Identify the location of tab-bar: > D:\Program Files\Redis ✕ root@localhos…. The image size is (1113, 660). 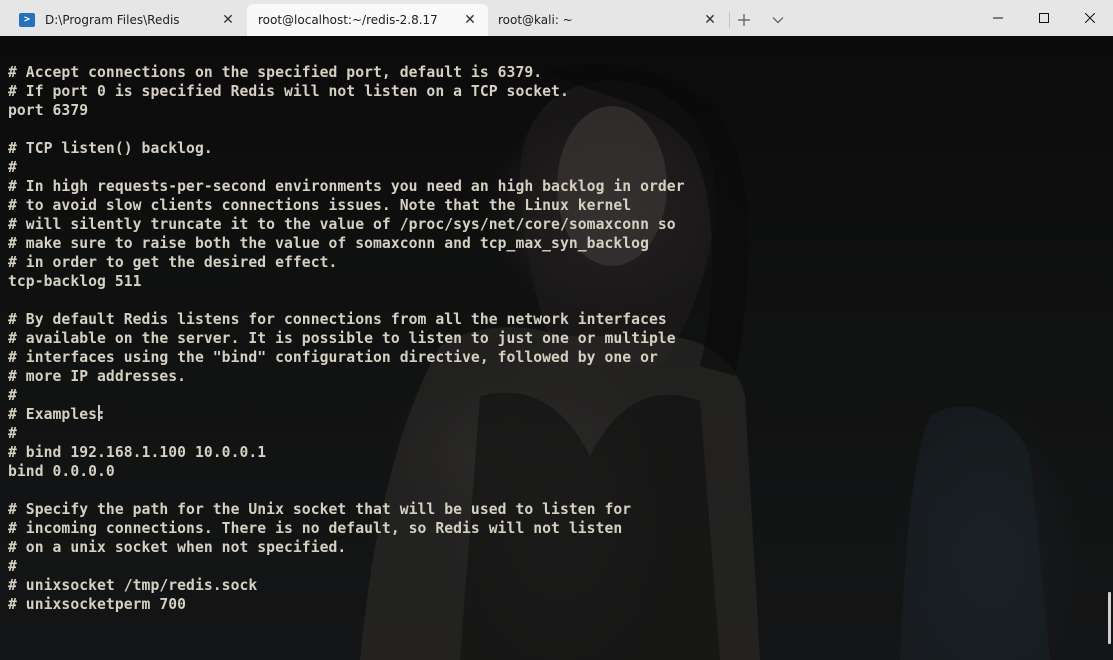
(556, 18).